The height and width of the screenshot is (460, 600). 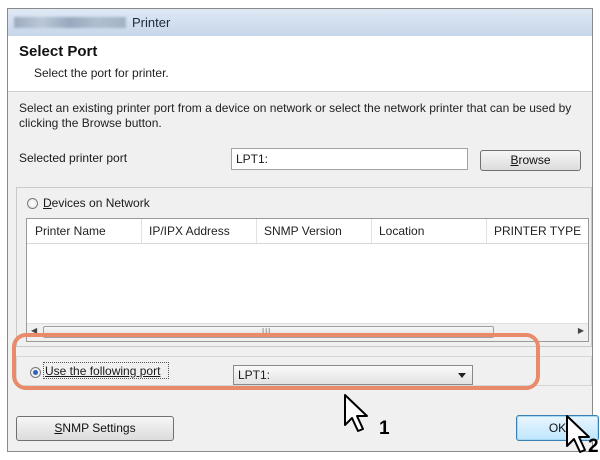 I want to click on browse-label: rowse, so click(x=534, y=160).